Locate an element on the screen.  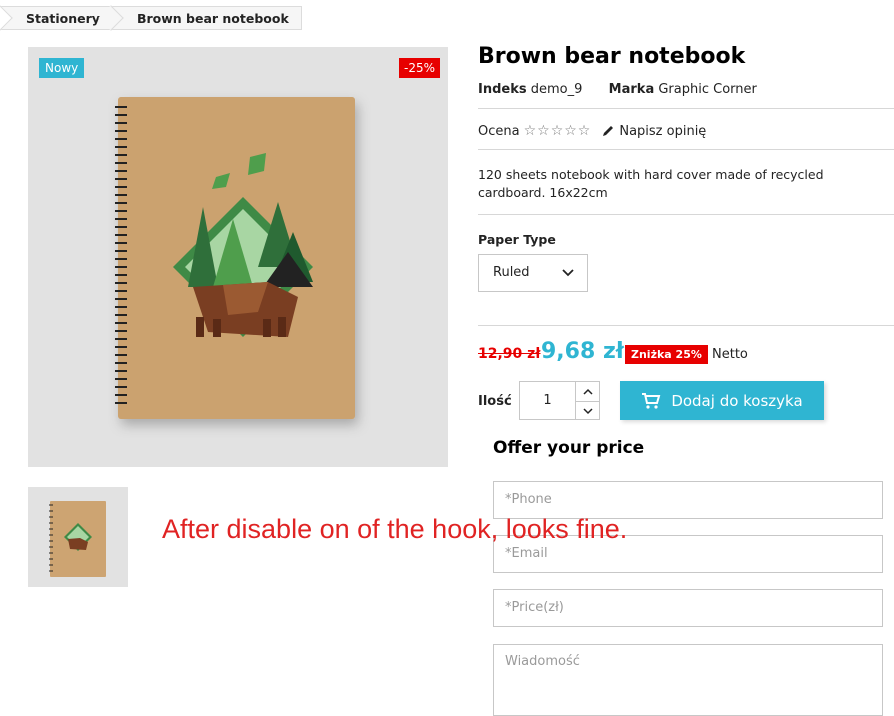
paper-type-select: Ruled is located at coordinates (533, 273).